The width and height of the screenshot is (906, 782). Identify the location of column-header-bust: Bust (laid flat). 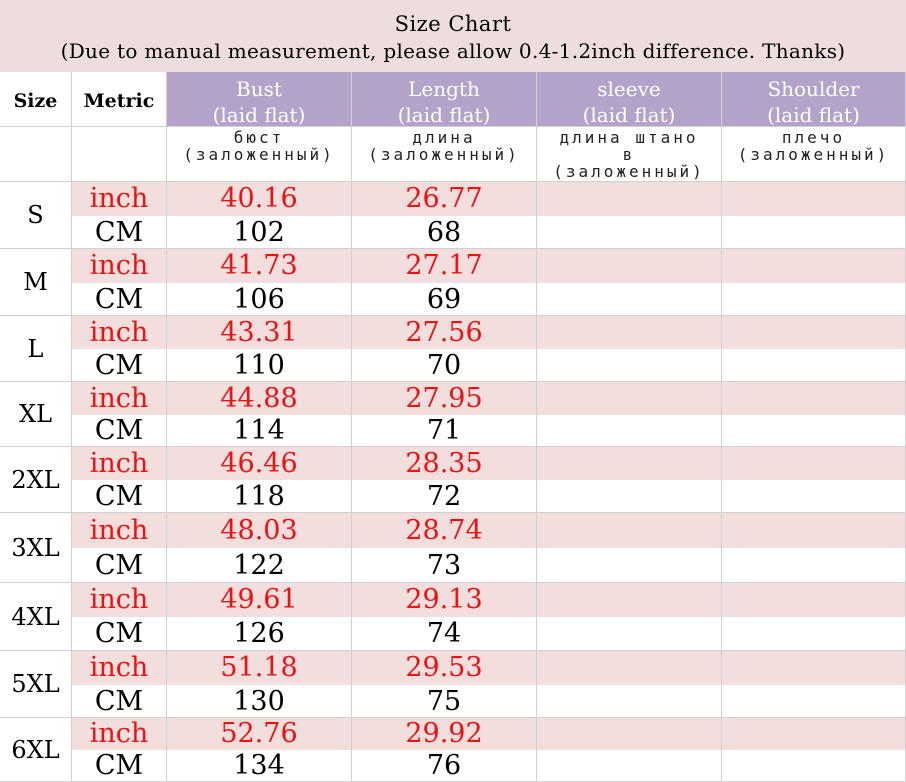
(259, 99).